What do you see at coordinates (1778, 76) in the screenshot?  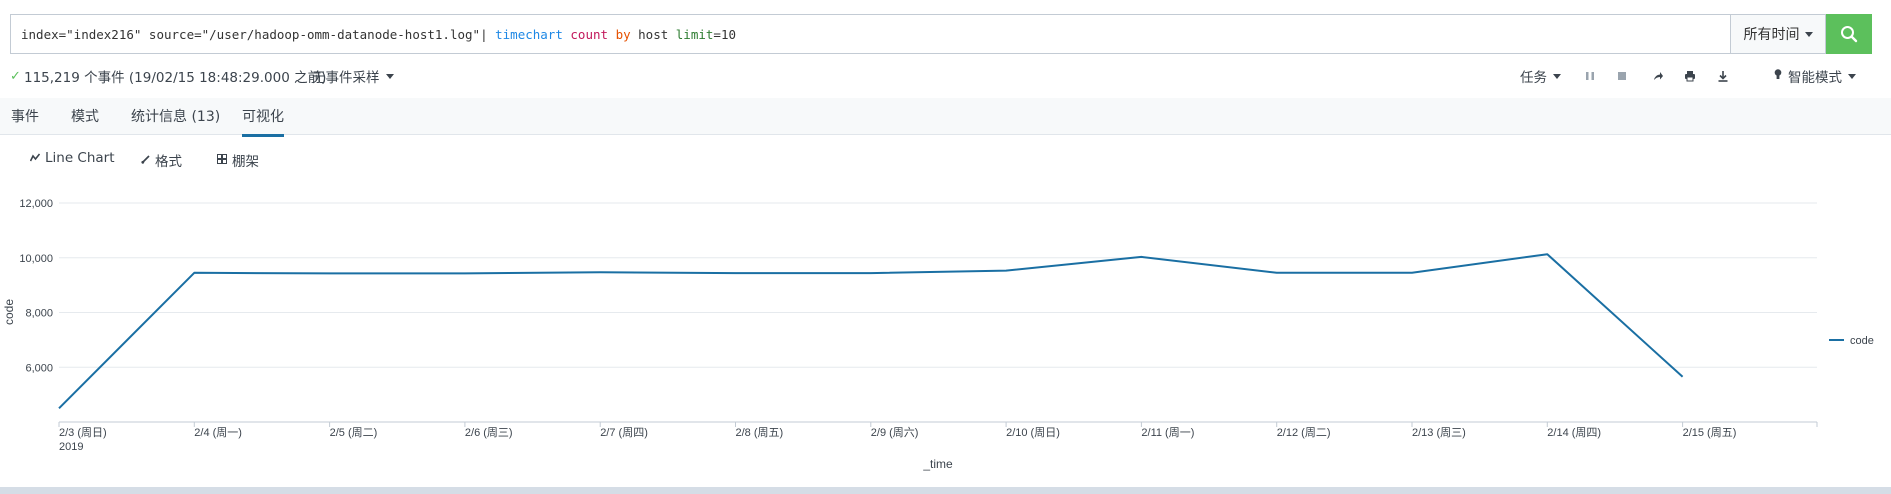 I see `lightbulb-icon` at bounding box center [1778, 76].